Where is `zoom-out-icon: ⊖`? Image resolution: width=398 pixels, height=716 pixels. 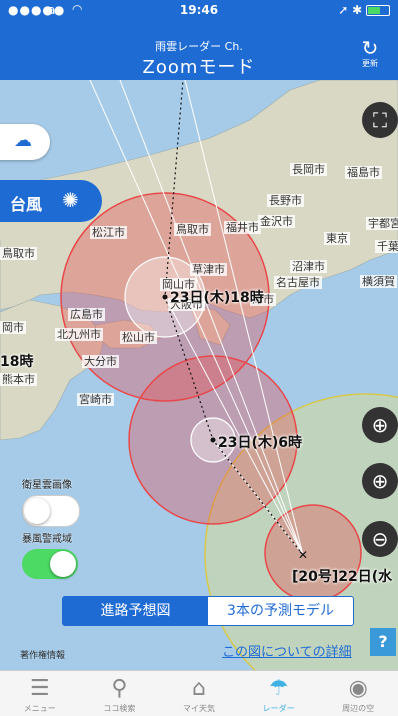
zoom-out-icon: ⊖ is located at coordinates (380, 539).